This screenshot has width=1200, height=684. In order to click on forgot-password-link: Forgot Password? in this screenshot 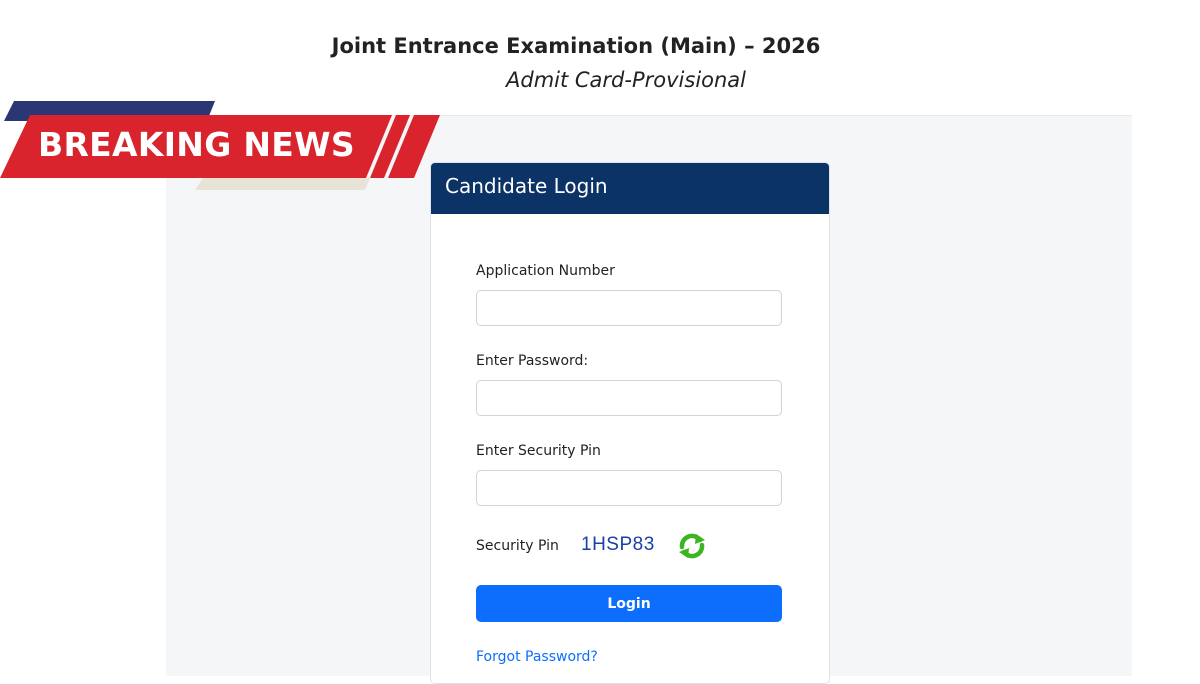, I will do `click(537, 657)`.